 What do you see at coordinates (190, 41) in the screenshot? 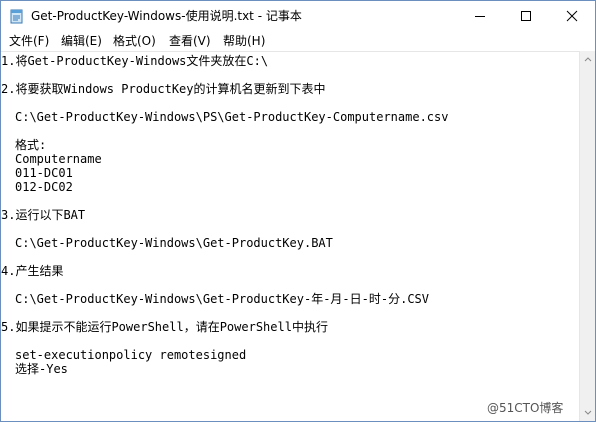
I see `menu-view: 查看(V)` at bounding box center [190, 41].